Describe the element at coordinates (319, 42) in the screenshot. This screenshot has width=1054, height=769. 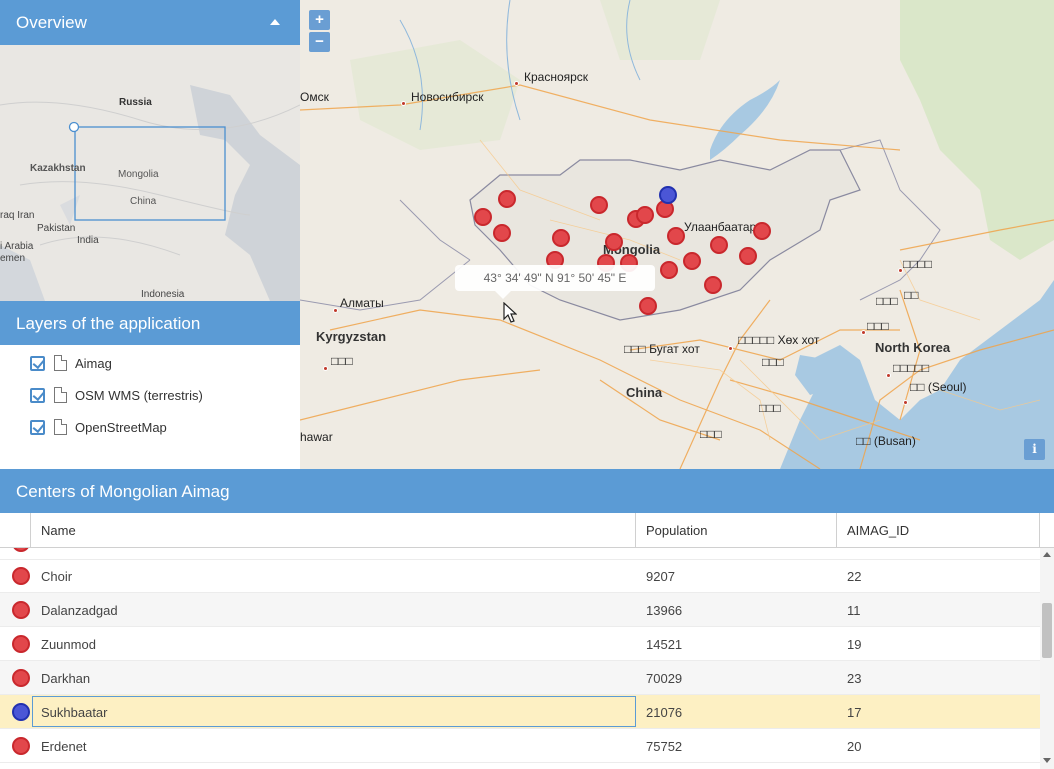
I see `zoom-out-button: −` at that location.